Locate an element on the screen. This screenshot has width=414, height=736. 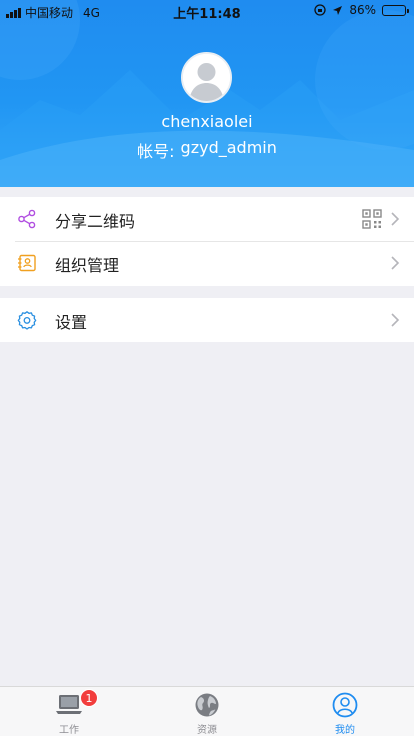
menu-item-settings: 设置 is located at coordinates (207, 320).